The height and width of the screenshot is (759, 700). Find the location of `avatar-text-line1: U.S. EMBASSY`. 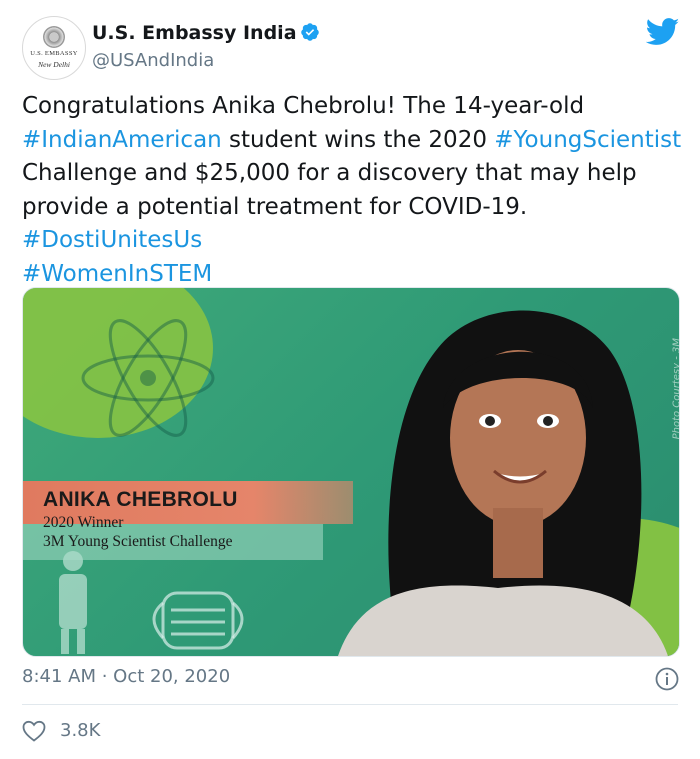

avatar-text-line1: U.S. EMBASSY is located at coordinates (54, 53).